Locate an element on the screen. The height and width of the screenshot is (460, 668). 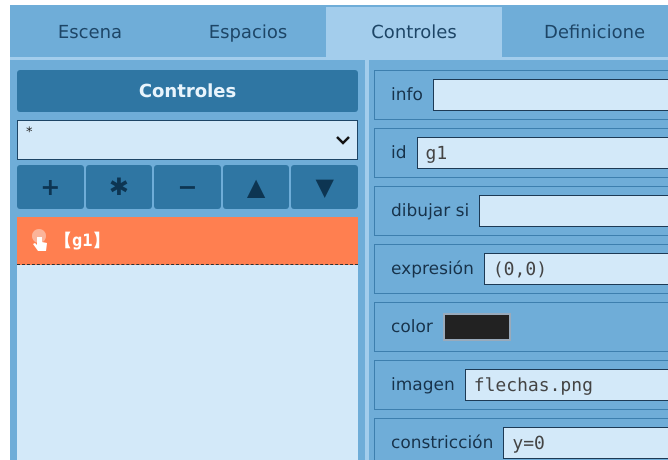
tab: Controles is located at coordinates (414, 32).